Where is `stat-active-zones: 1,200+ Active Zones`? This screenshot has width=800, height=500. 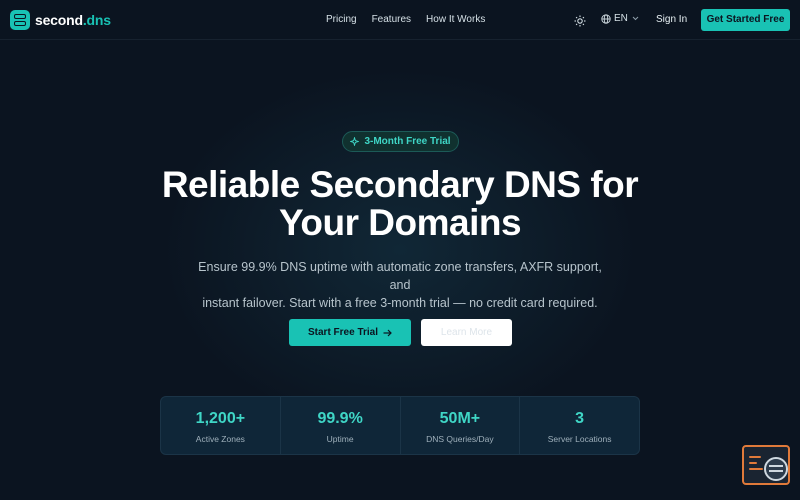
stat-active-zones: 1,200+ Active Zones is located at coordinates (221, 425).